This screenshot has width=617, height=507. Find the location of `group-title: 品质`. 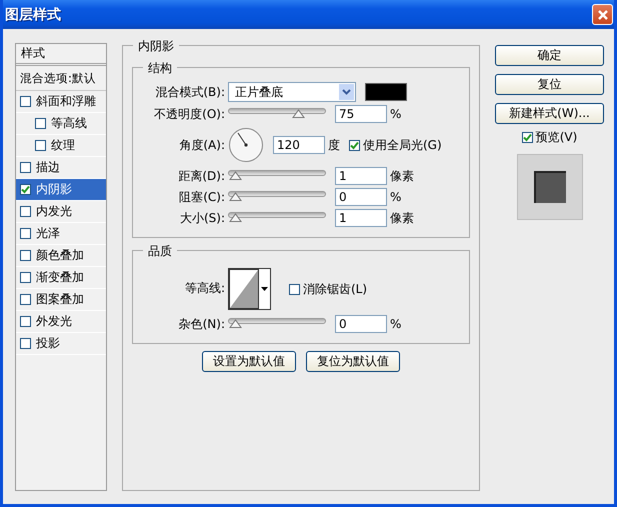

group-title: 品质 is located at coordinates (160, 251).